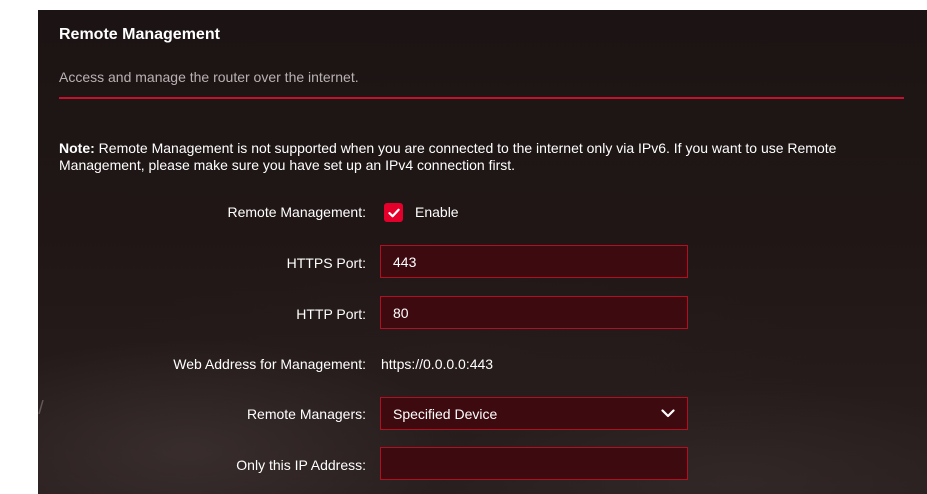  I want to click on page-title: Remote Management, so click(139, 34).